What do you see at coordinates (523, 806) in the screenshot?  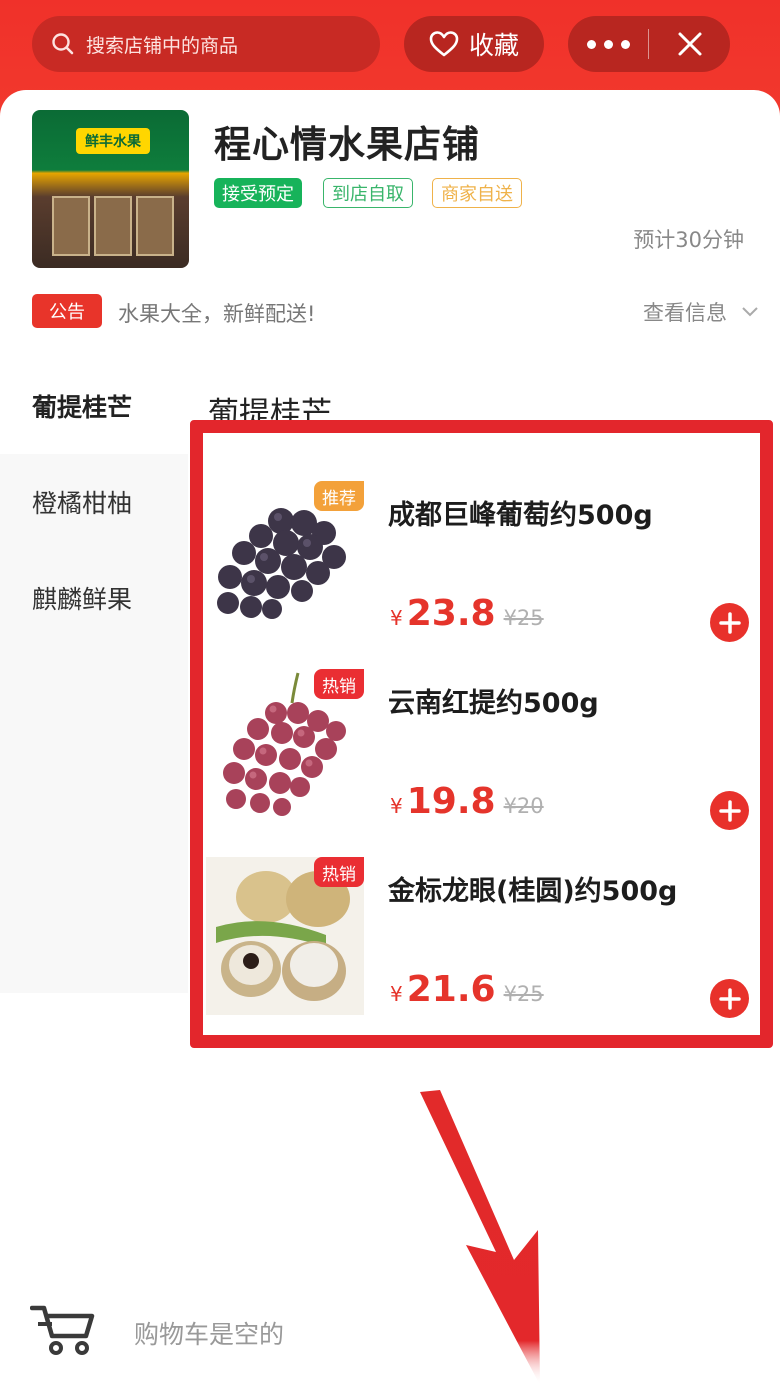 I see `original-price: ¥20` at bounding box center [523, 806].